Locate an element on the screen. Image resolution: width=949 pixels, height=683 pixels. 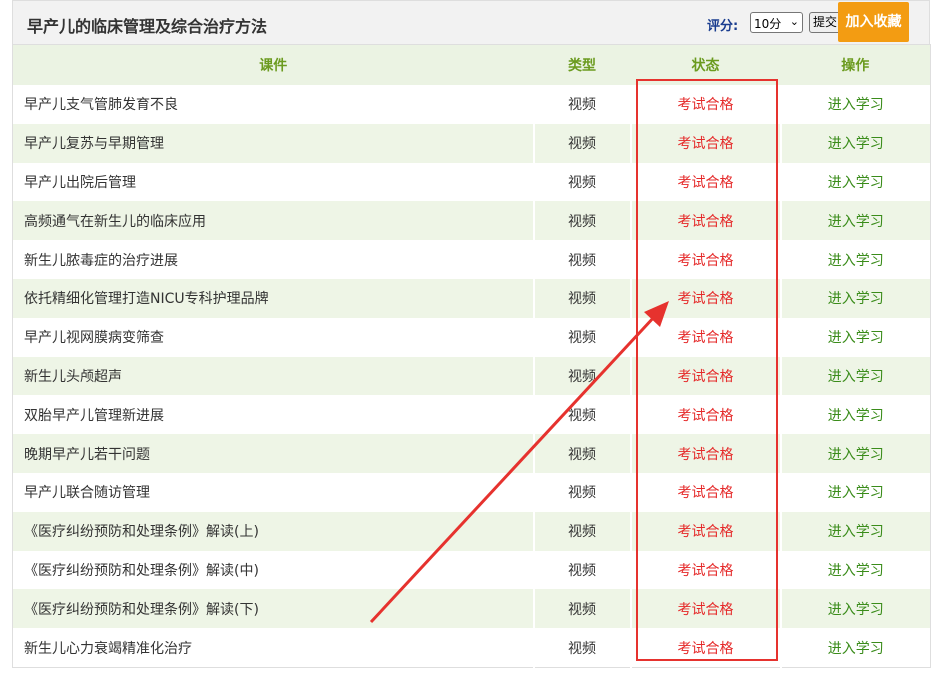
annotation-arrow is located at coordinates (519, 462).